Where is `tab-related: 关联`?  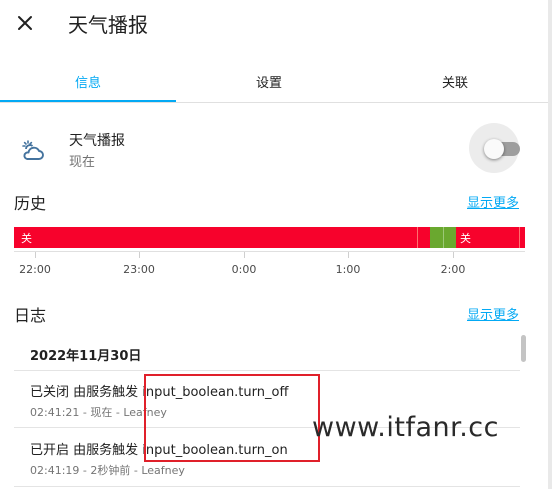
tab-related: 关联 is located at coordinates (455, 81).